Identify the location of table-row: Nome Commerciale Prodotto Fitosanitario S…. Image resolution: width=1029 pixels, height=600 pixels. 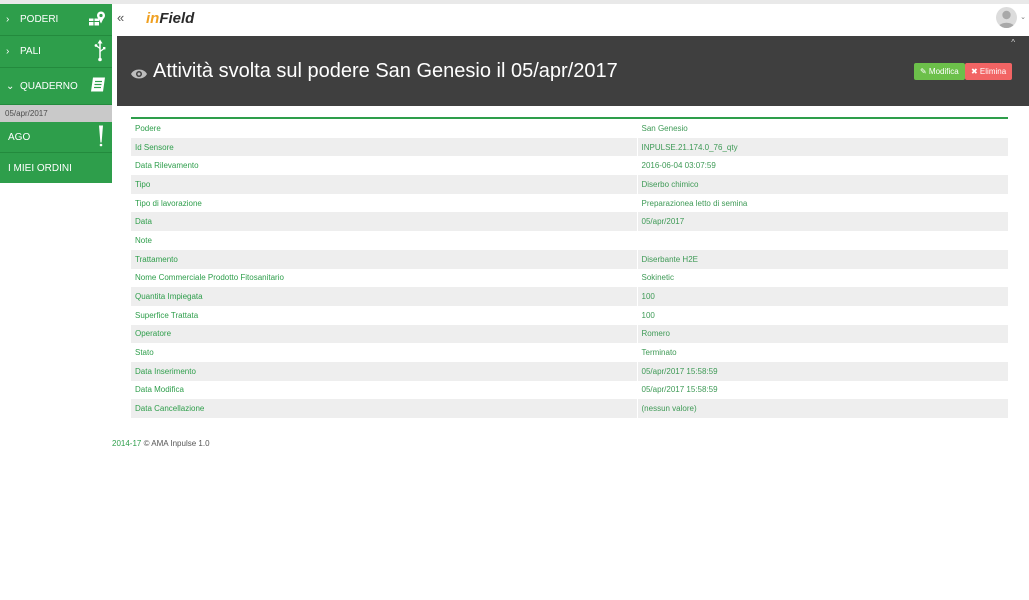
(569, 278).